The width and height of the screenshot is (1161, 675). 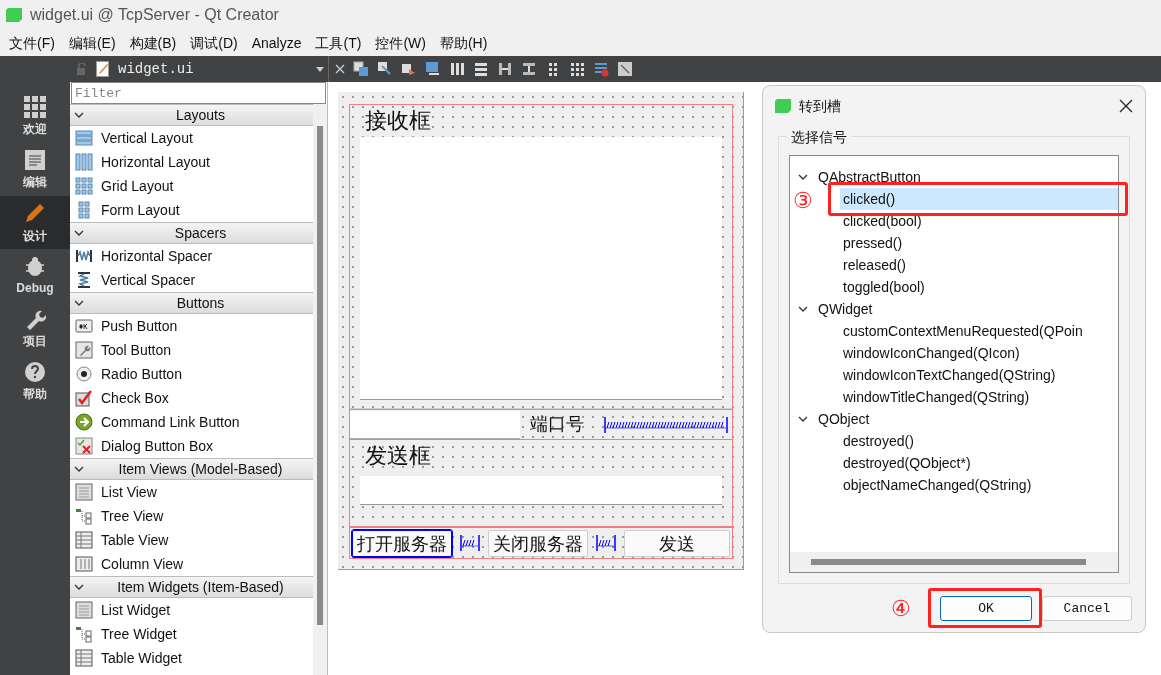 I want to click on widget-list-item: Table Widget, so click(x=191, y=658).